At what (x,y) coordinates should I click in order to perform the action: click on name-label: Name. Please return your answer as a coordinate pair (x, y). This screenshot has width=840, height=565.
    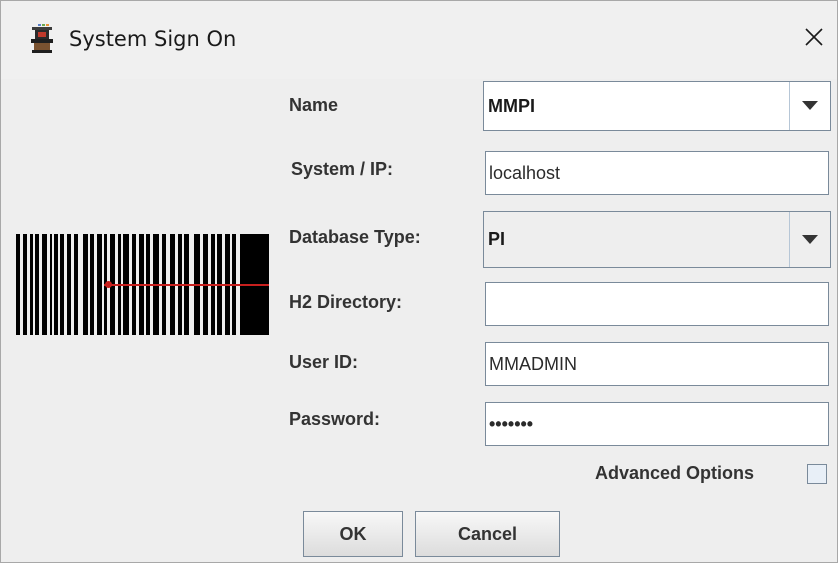
    Looking at the image, I should click on (314, 105).